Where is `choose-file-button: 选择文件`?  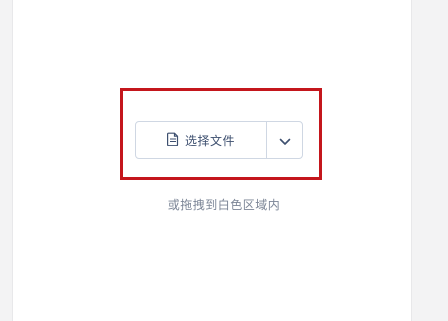
choose-file-button: 选择文件 is located at coordinates (201, 140).